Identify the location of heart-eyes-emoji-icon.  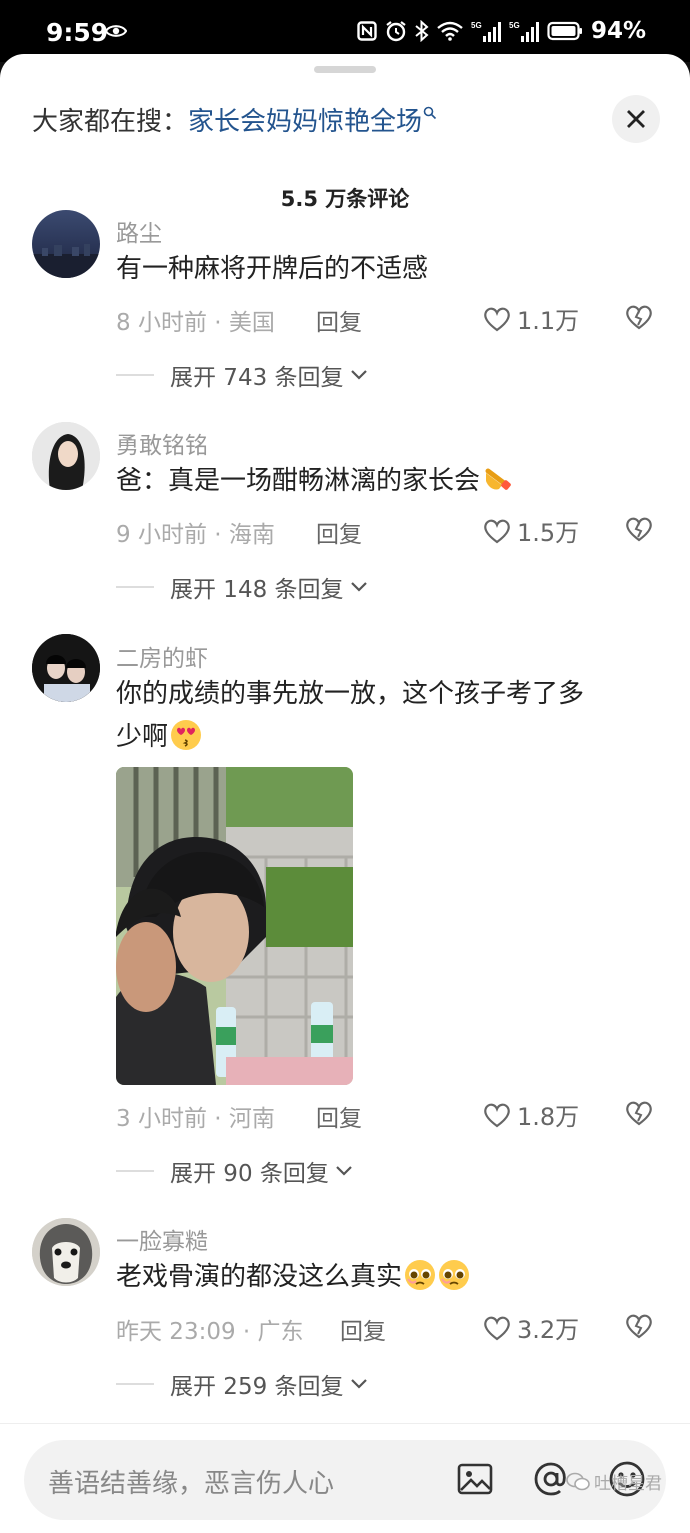
(186, 735).